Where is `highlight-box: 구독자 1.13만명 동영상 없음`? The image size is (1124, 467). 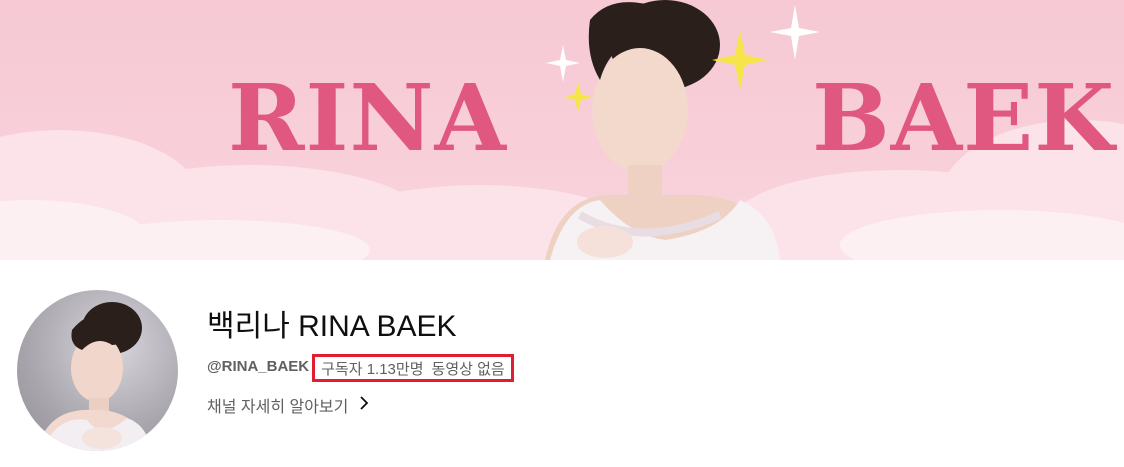
highlight-box: 구독자 1.13만명 동영상 없음 is located at coordinates (413, 368).